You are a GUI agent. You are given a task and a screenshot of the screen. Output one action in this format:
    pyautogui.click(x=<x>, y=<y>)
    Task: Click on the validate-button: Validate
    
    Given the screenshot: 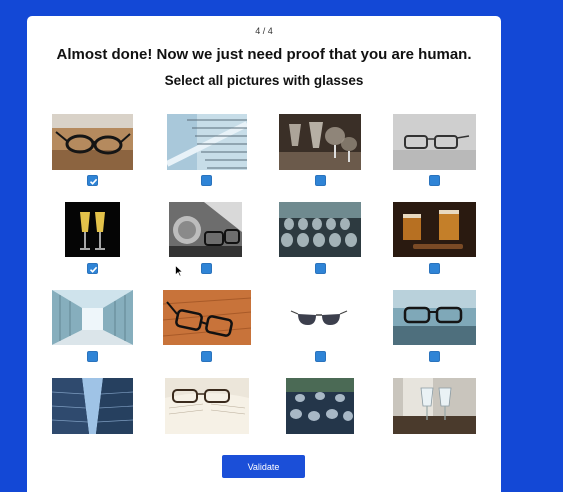 What is the action you would take?
    pyautogui.click(x=263, y=466)
    